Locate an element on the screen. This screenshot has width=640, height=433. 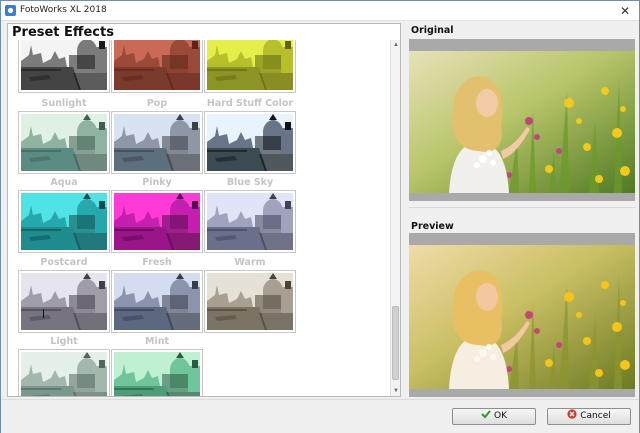
ok-button: OK is located at coordinates (494, 416).